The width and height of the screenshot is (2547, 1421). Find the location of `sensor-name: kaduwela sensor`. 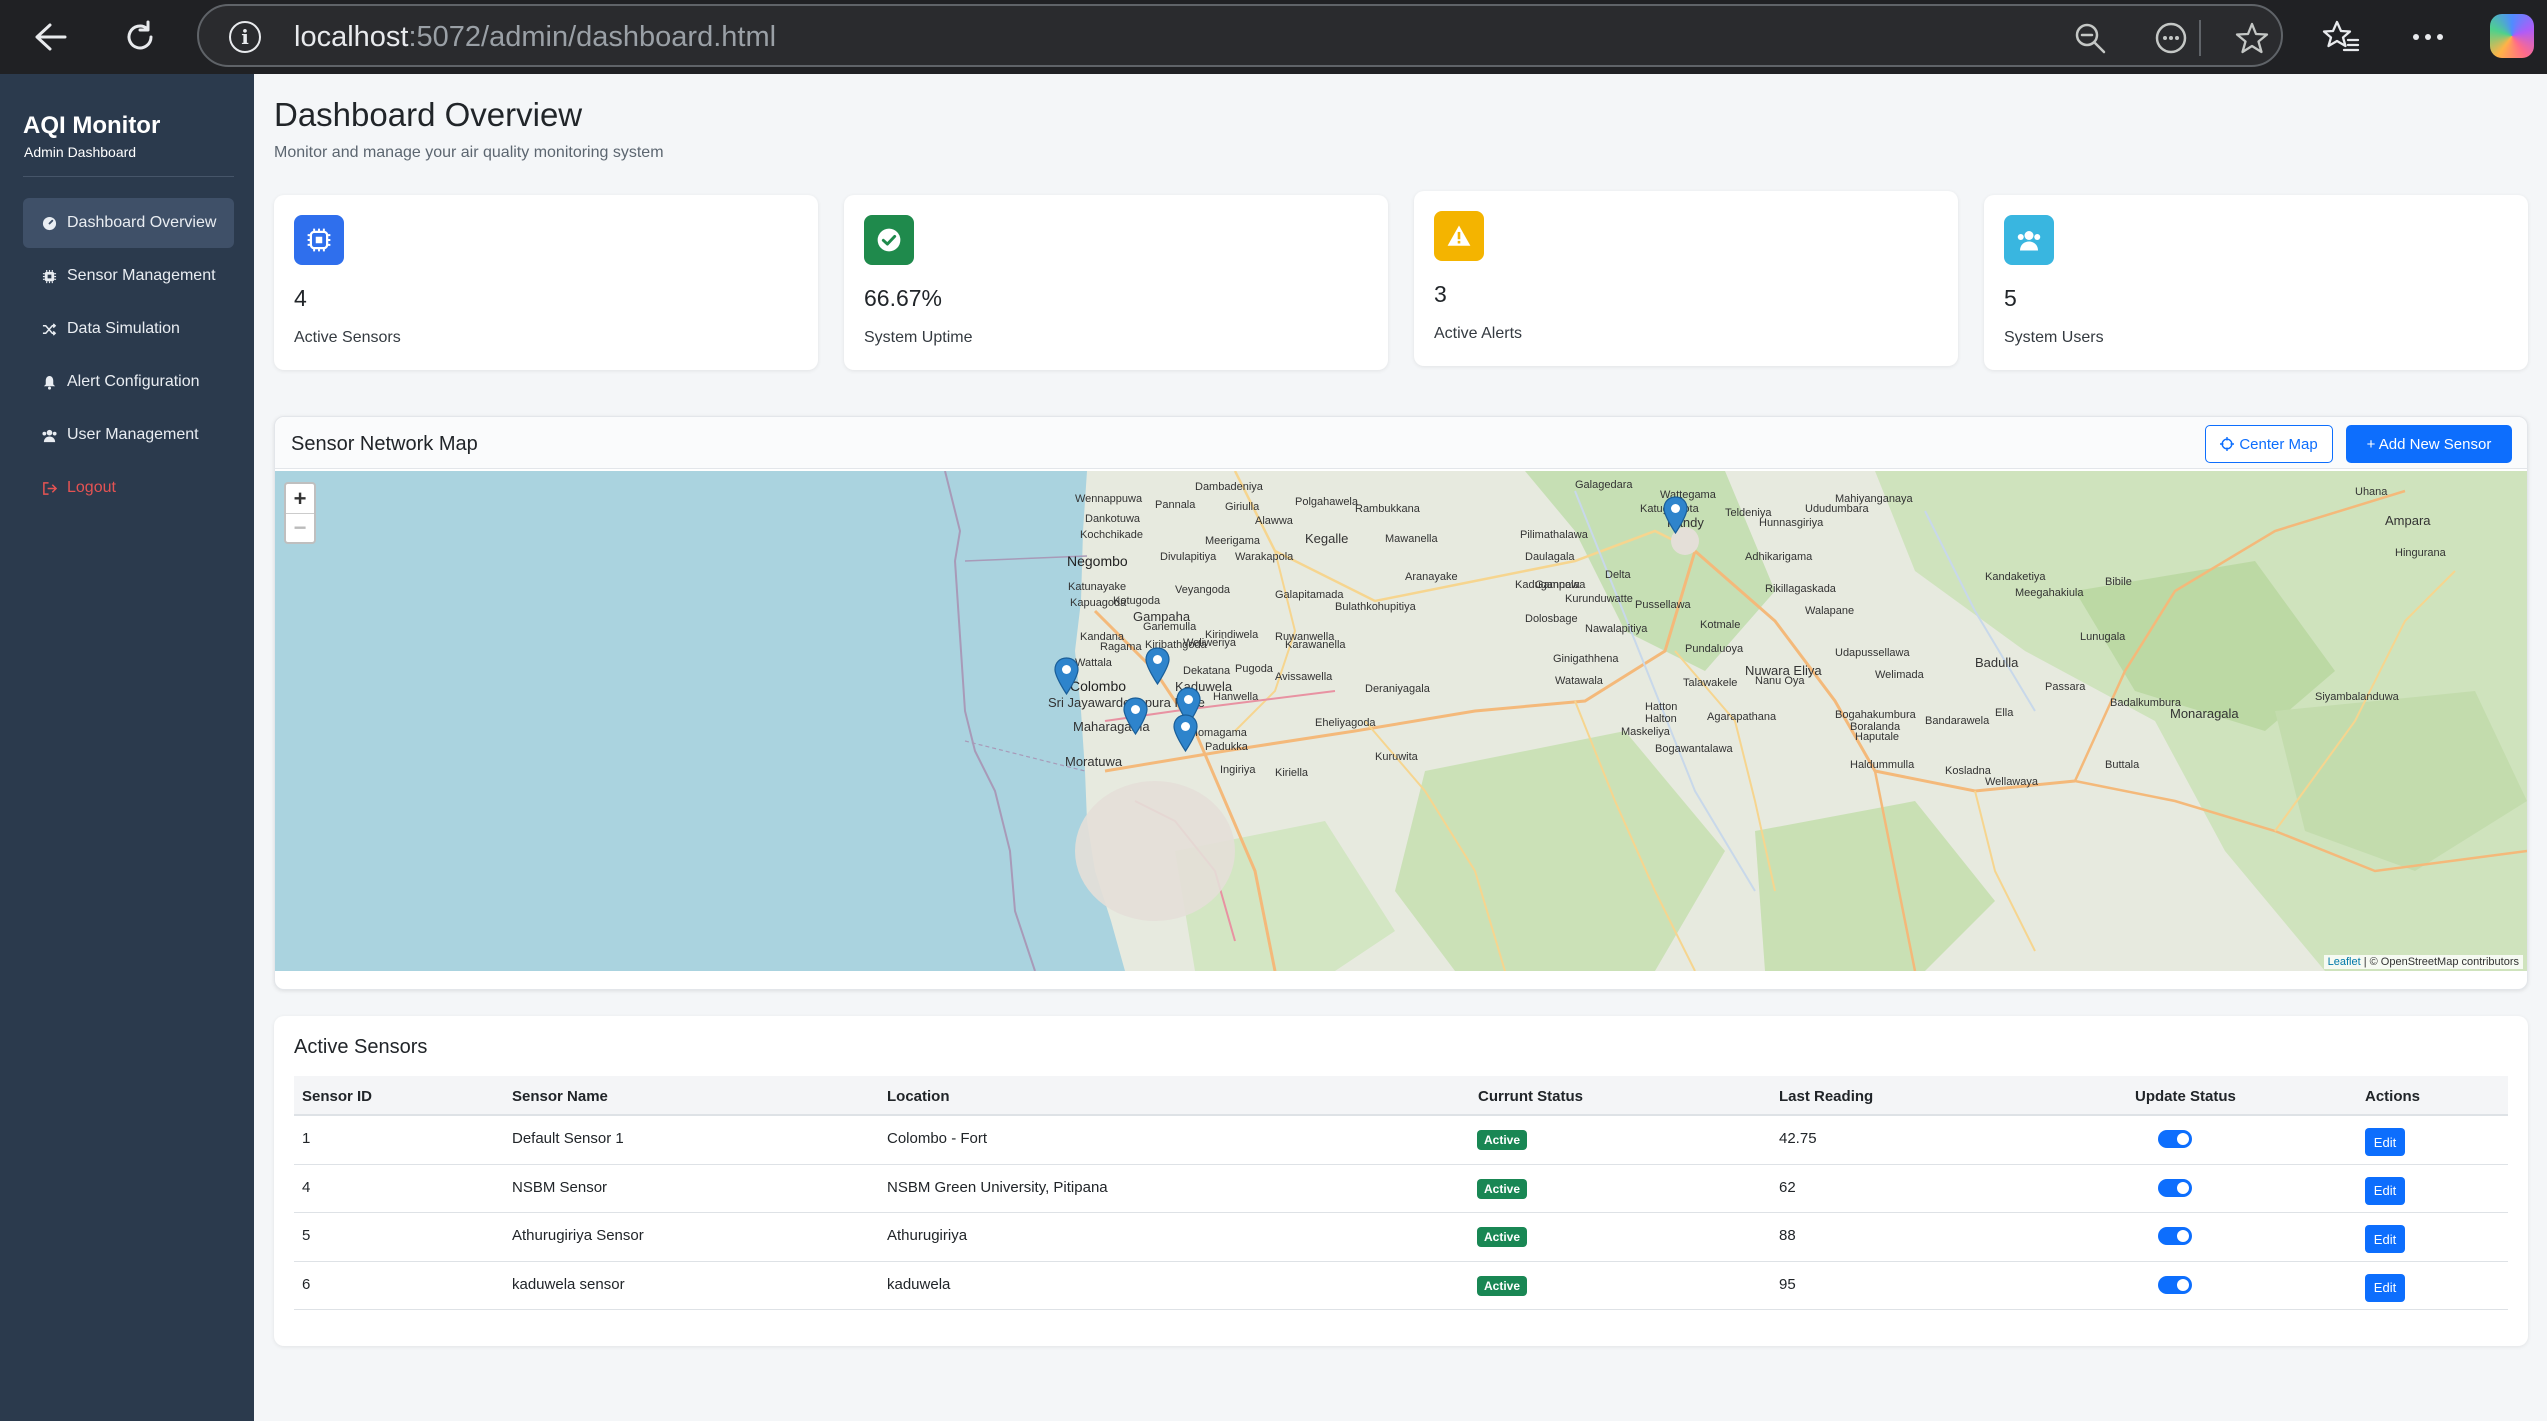

sensor-name: kaduwela sensor is located at coordinates (568, 1284).